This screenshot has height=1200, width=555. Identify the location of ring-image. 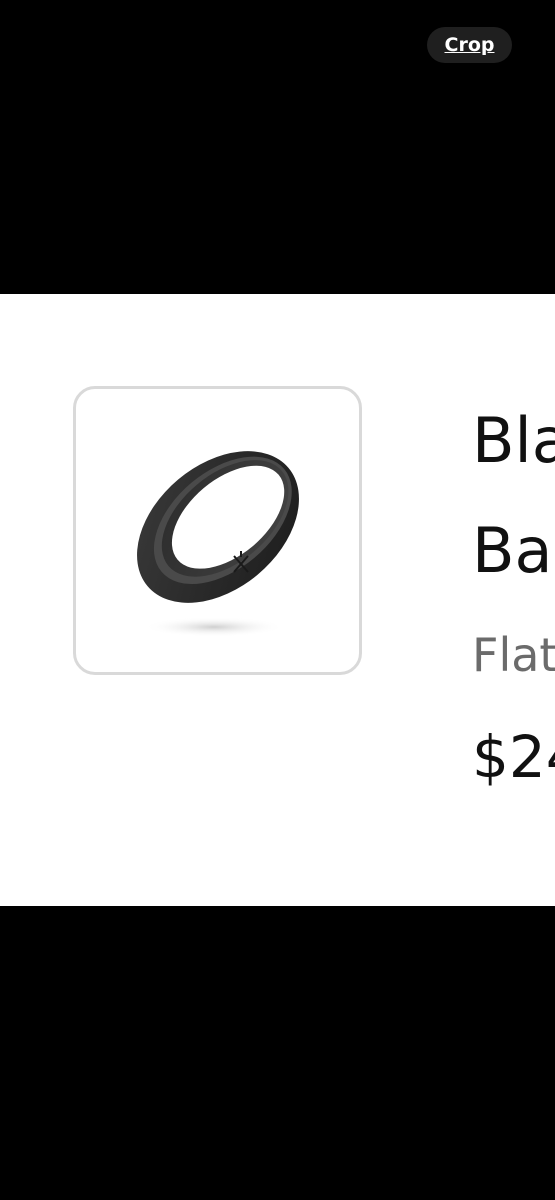
(218, 544).